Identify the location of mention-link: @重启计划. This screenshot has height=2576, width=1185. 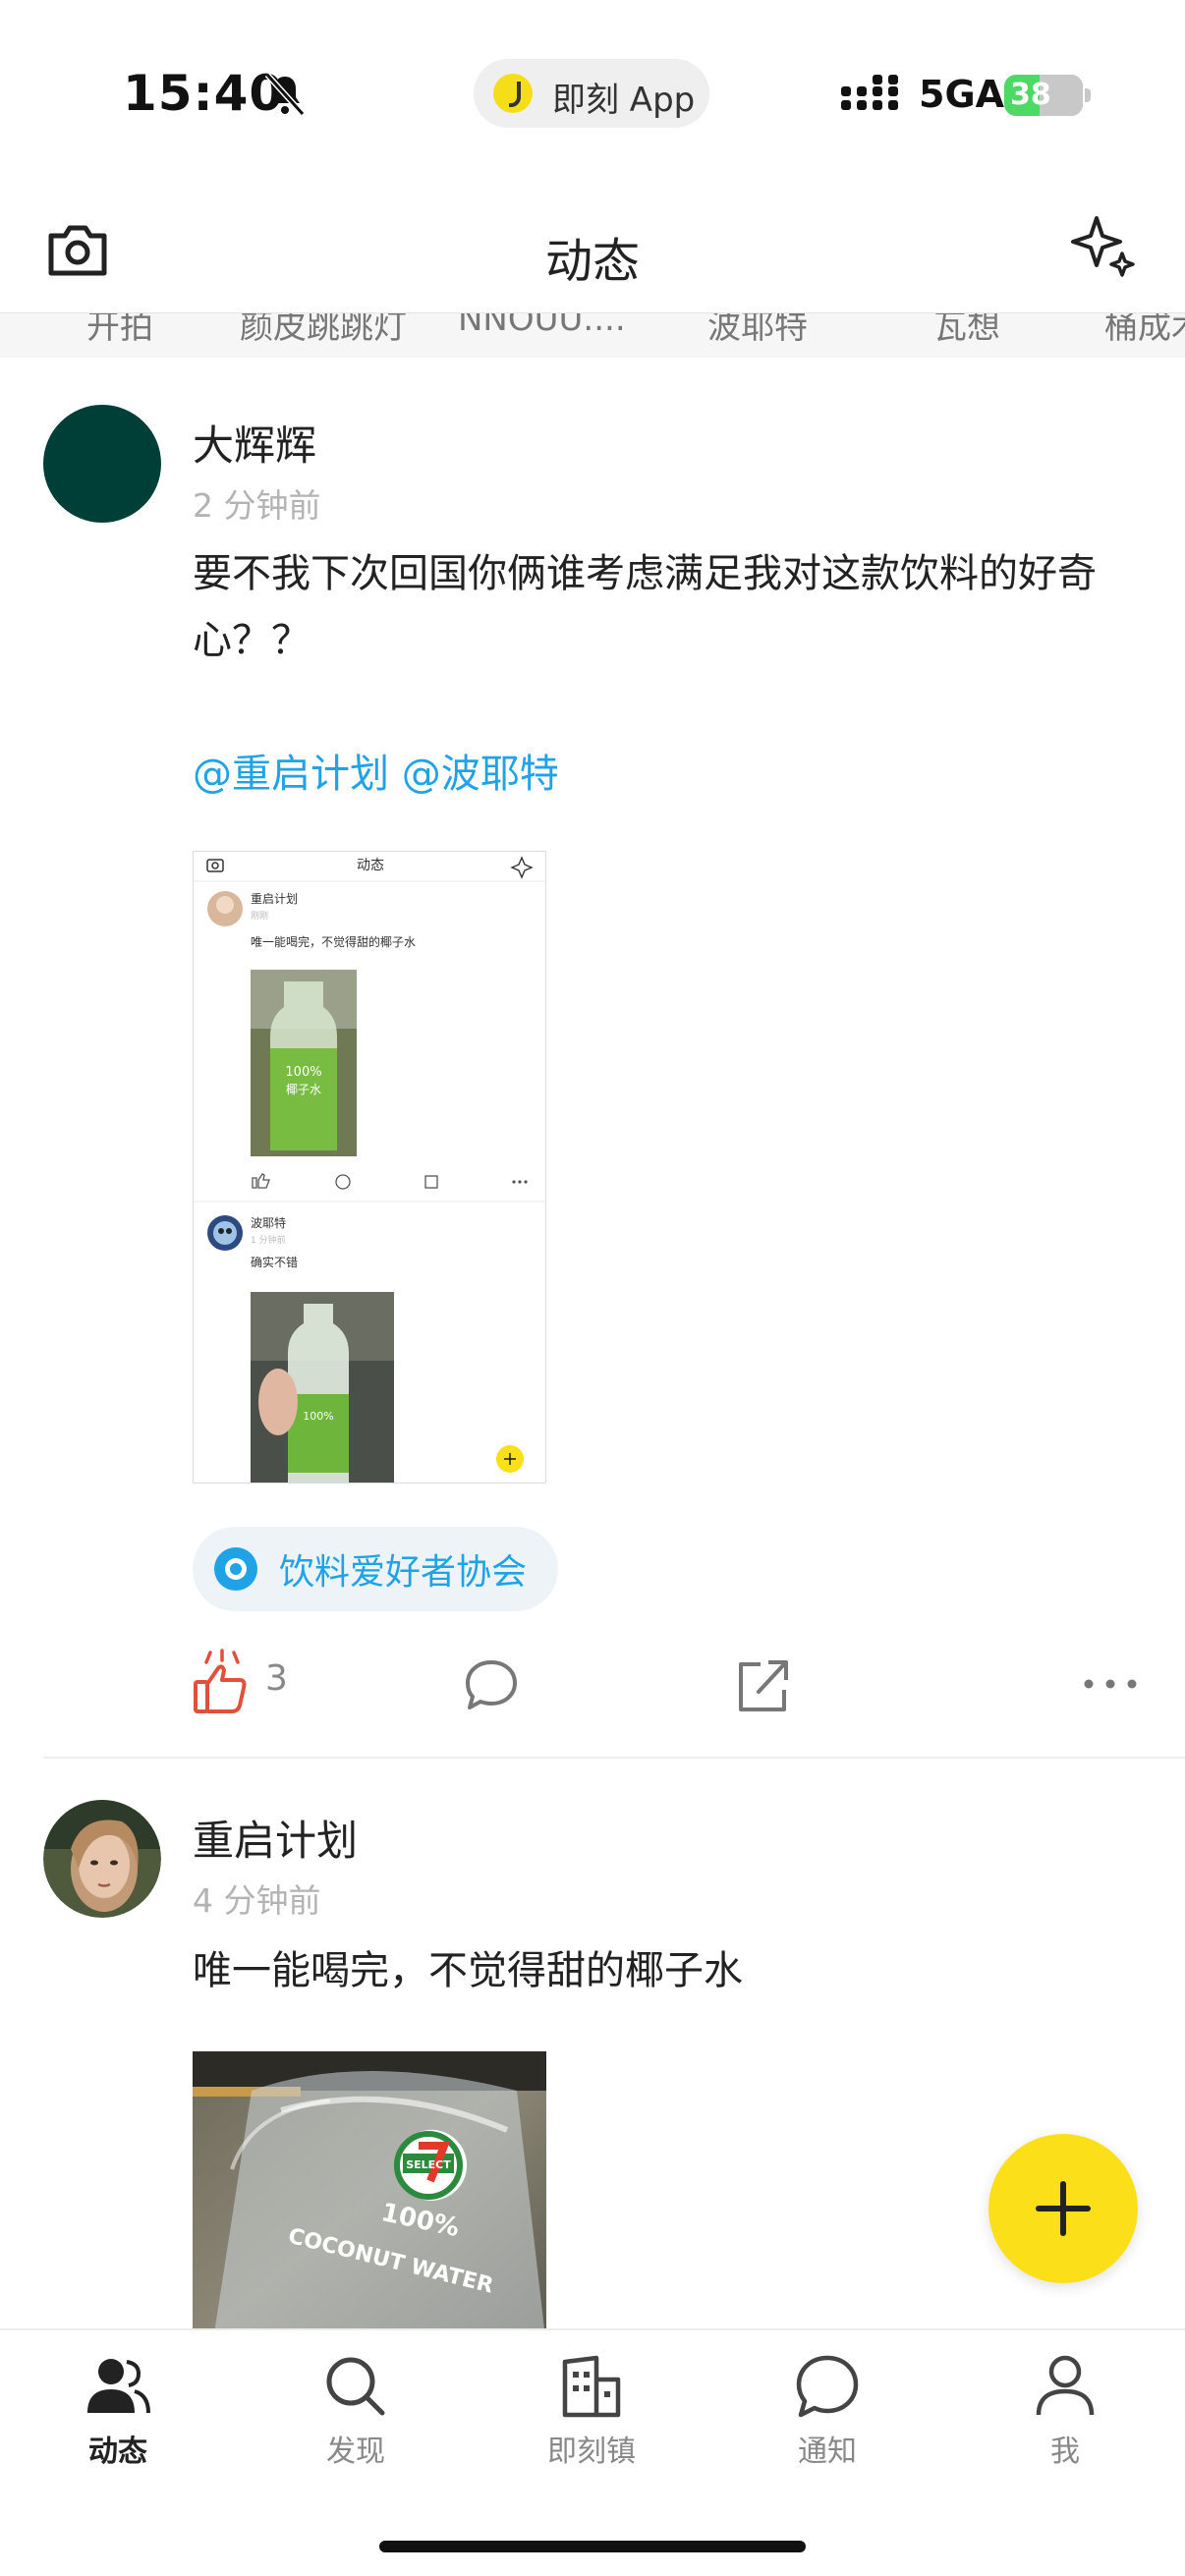
(291, 774).